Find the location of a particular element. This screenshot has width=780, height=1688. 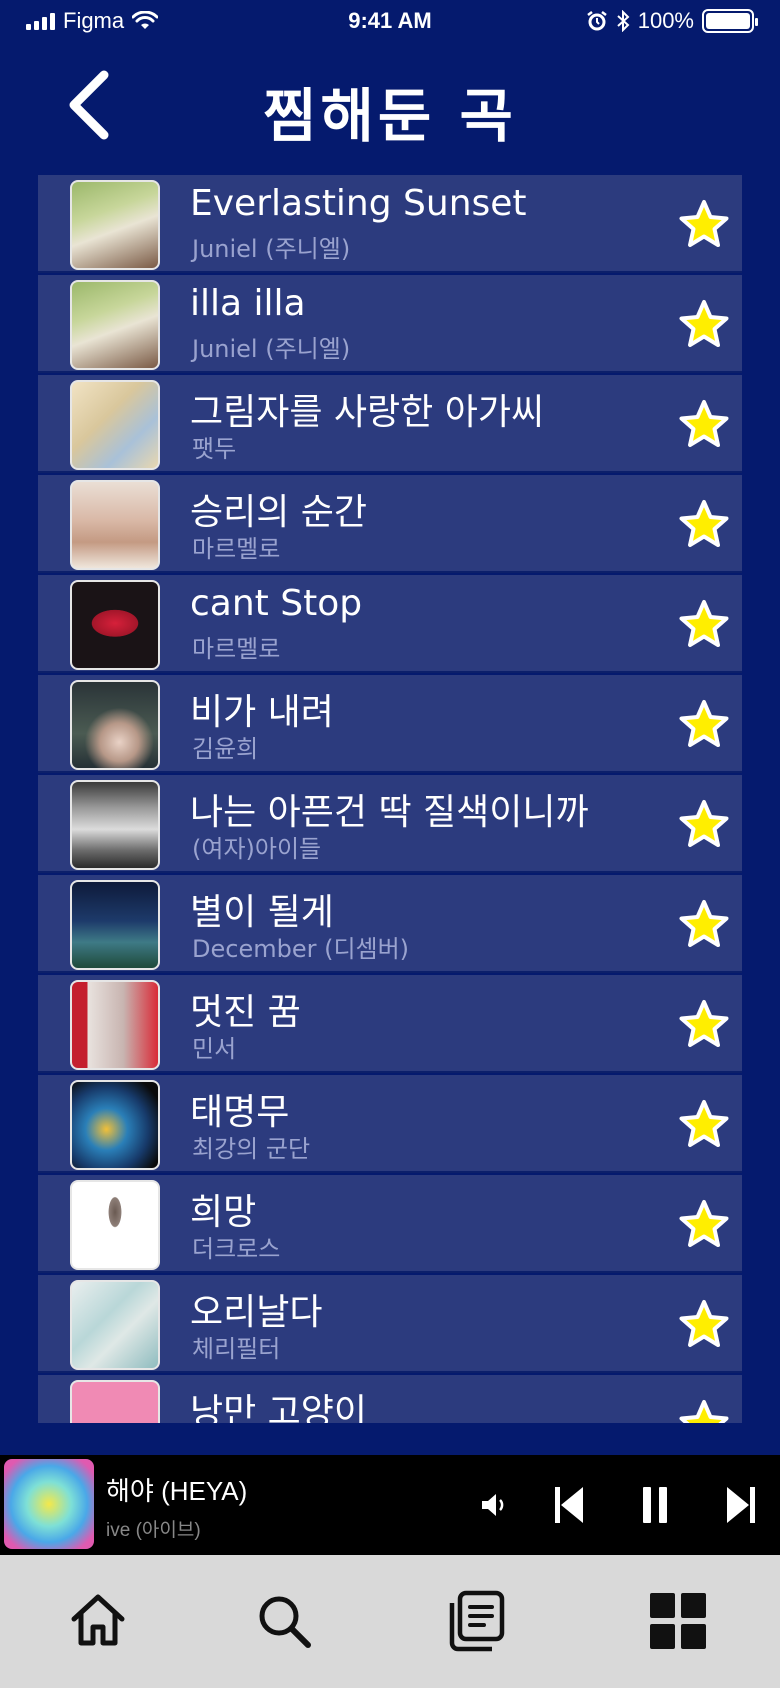

song-title: Everlasting Sunset is located at coordinates (358, 203).